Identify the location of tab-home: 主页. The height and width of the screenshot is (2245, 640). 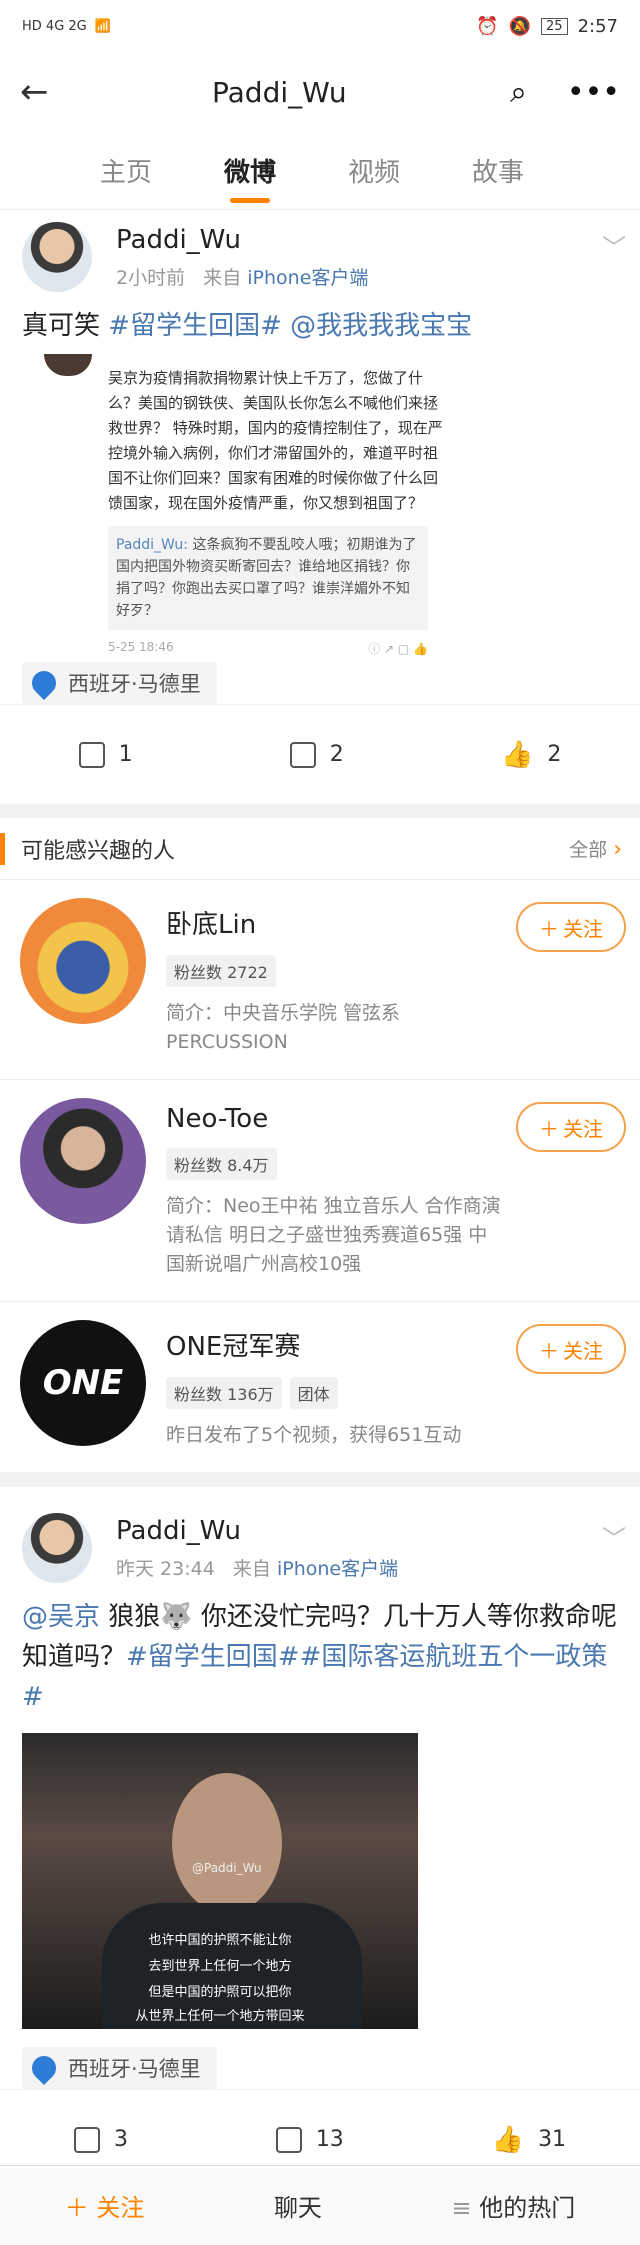
(126, 170).